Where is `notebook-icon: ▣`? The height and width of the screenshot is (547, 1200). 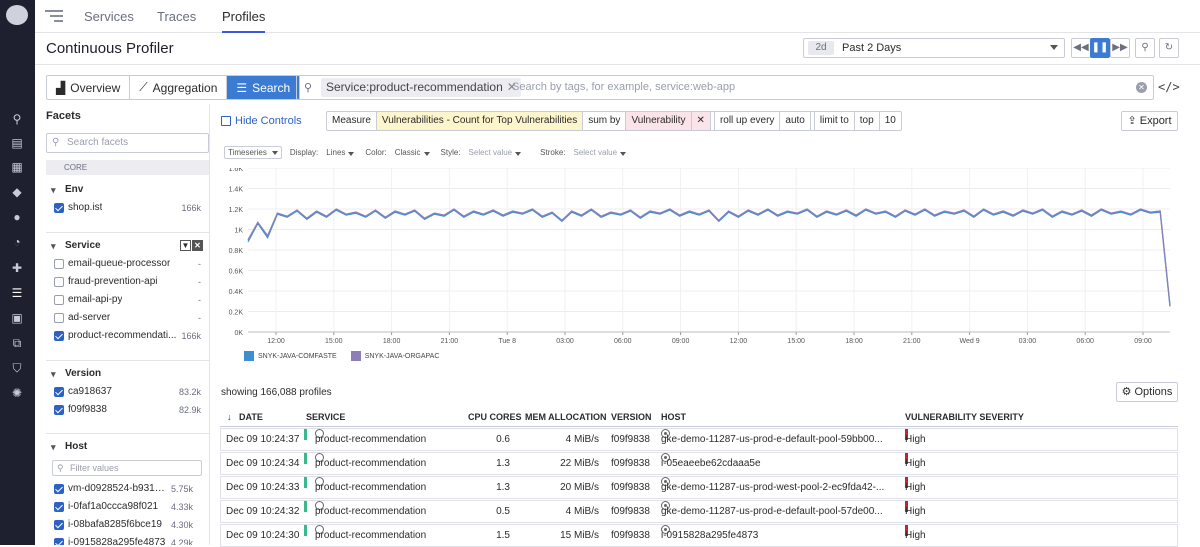
notebook-icon: ▣ is located at coordinates (17, 318).